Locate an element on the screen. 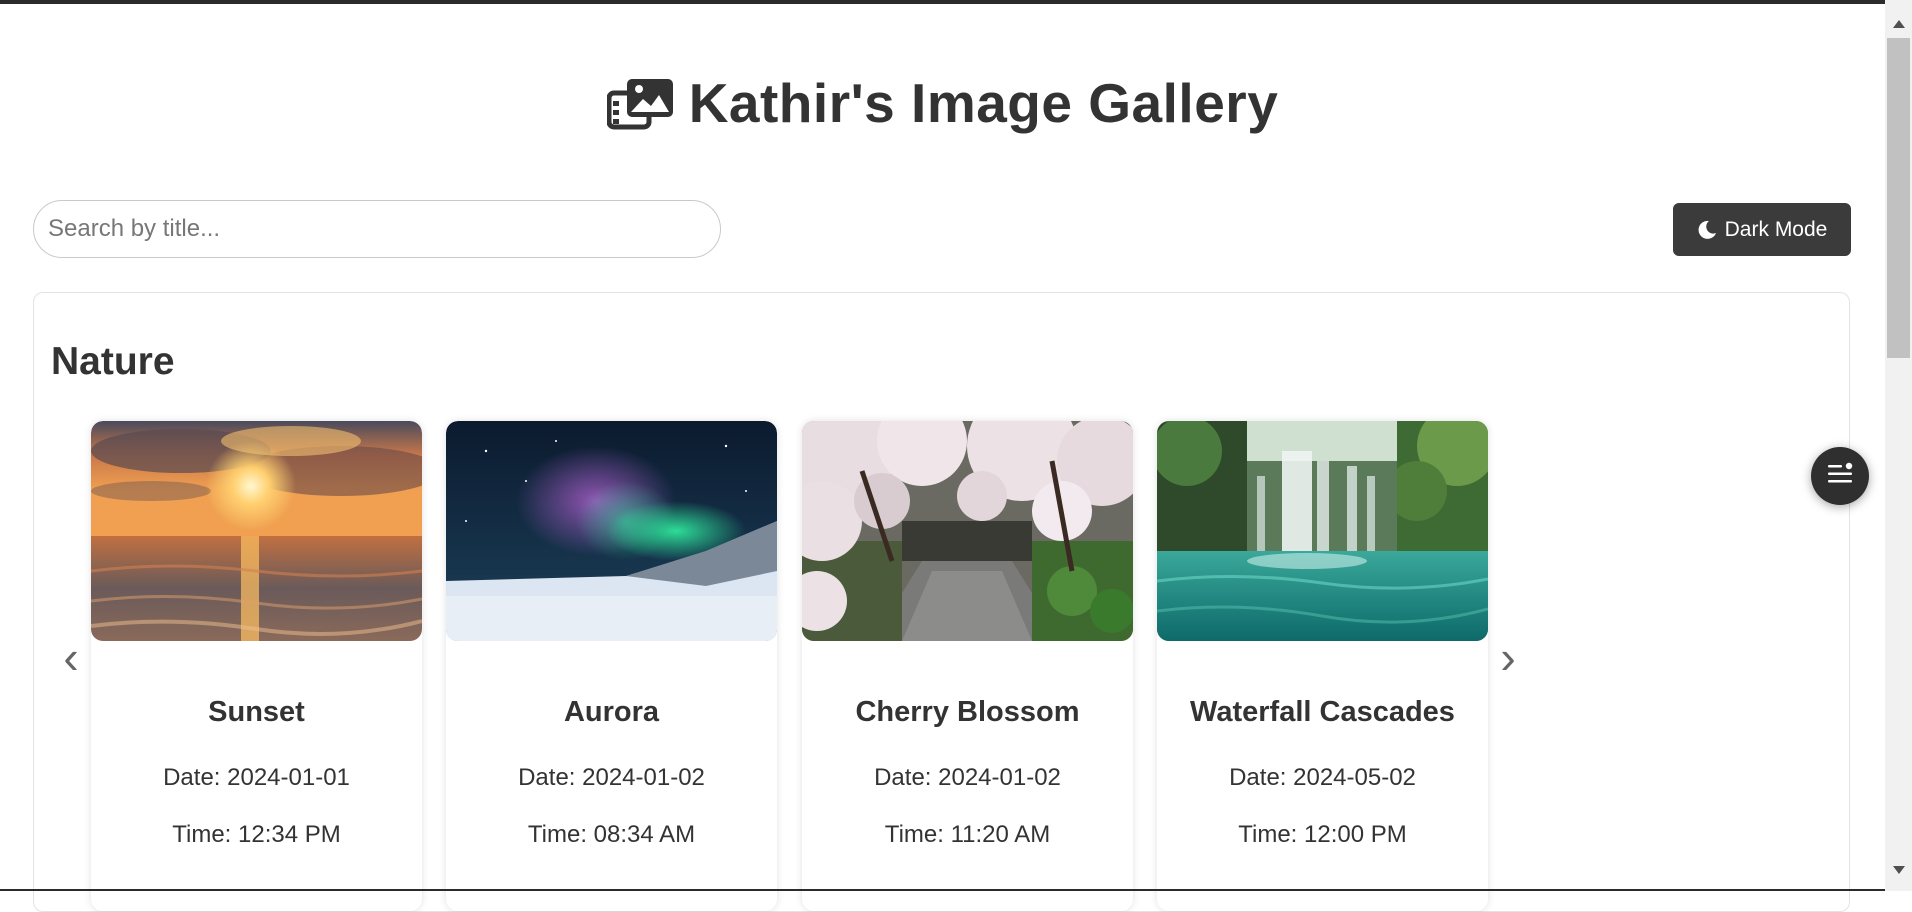 The height and width of the screenshot is (912, 1912). page-header: Kathir's Image Gallery is located at coordinates (942, 103).